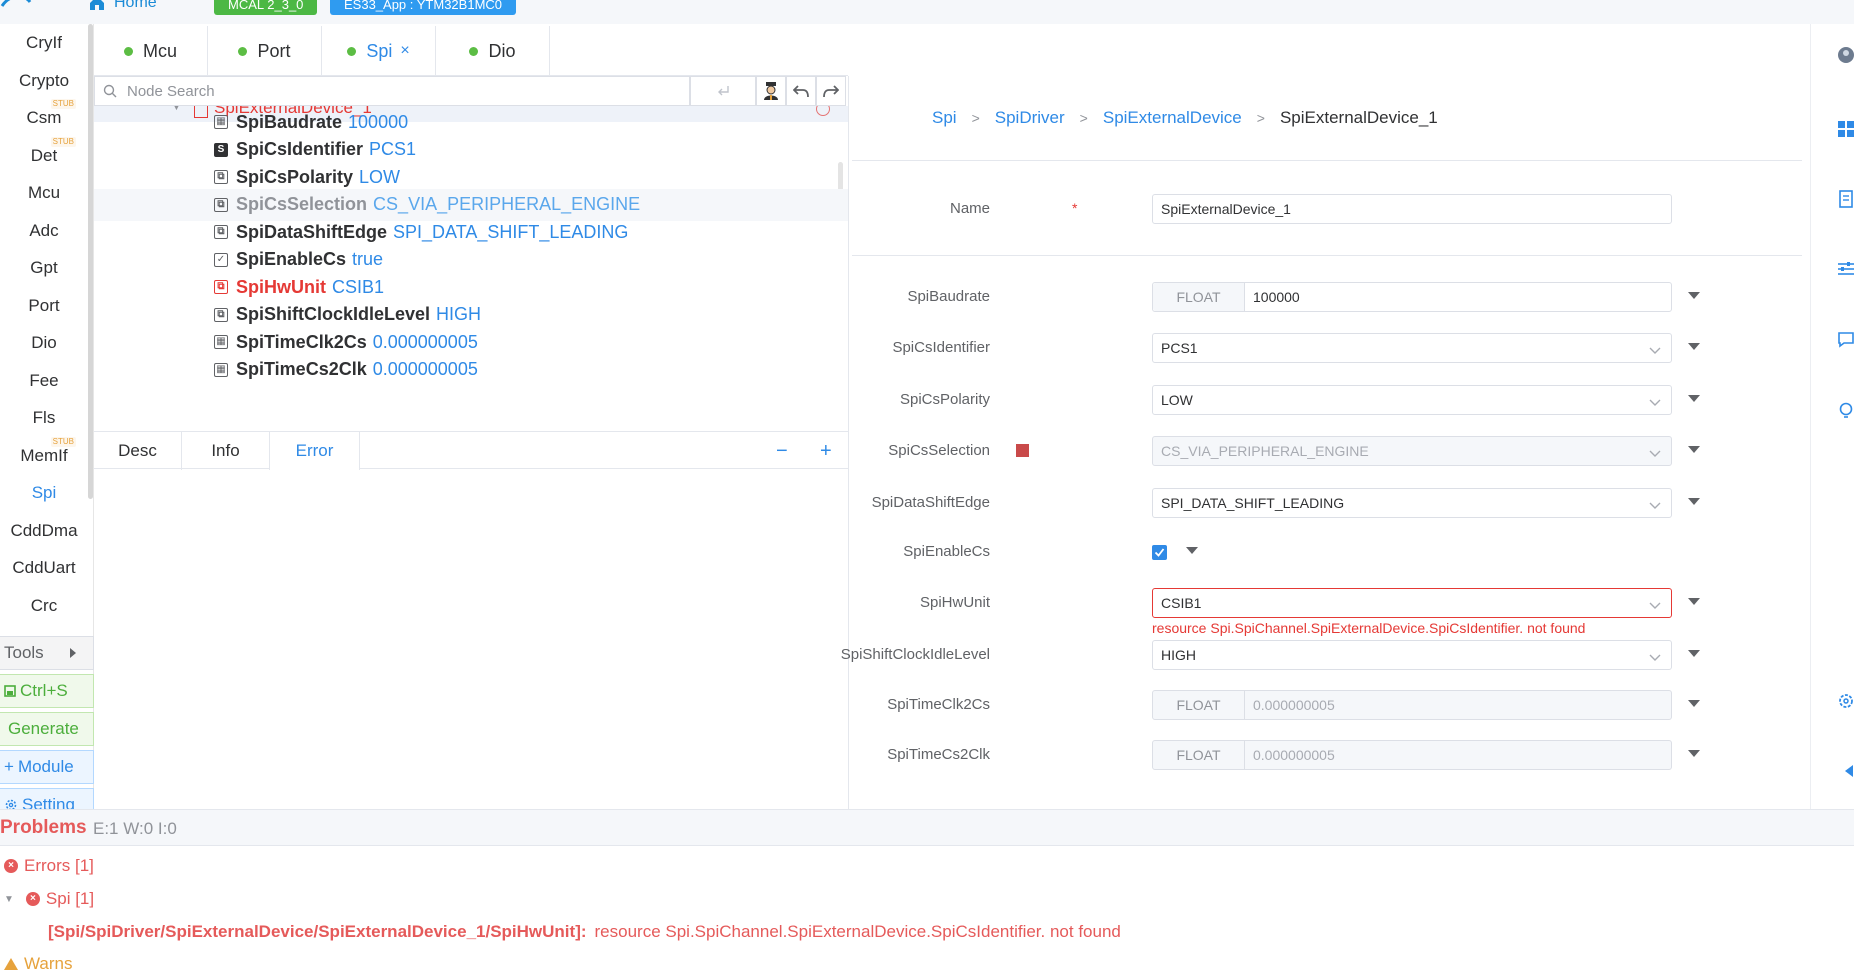  What do you see at coordinates (44, 606) in the screenshot?
I see `sidebar-item-crc: Crc` at bounding box center [44, 606].